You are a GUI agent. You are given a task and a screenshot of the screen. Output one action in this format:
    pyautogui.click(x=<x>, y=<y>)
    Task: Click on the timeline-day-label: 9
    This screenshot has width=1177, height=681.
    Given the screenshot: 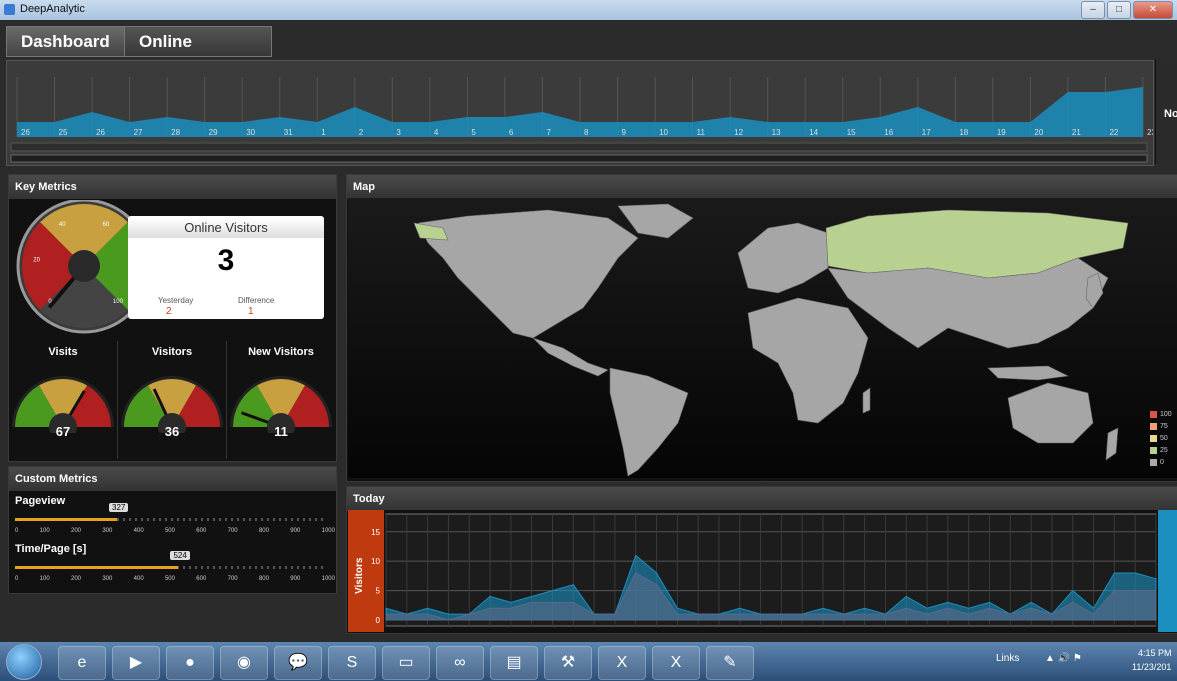 What is the action you would take?
    pyautogui.click(x=624, y=132)
    